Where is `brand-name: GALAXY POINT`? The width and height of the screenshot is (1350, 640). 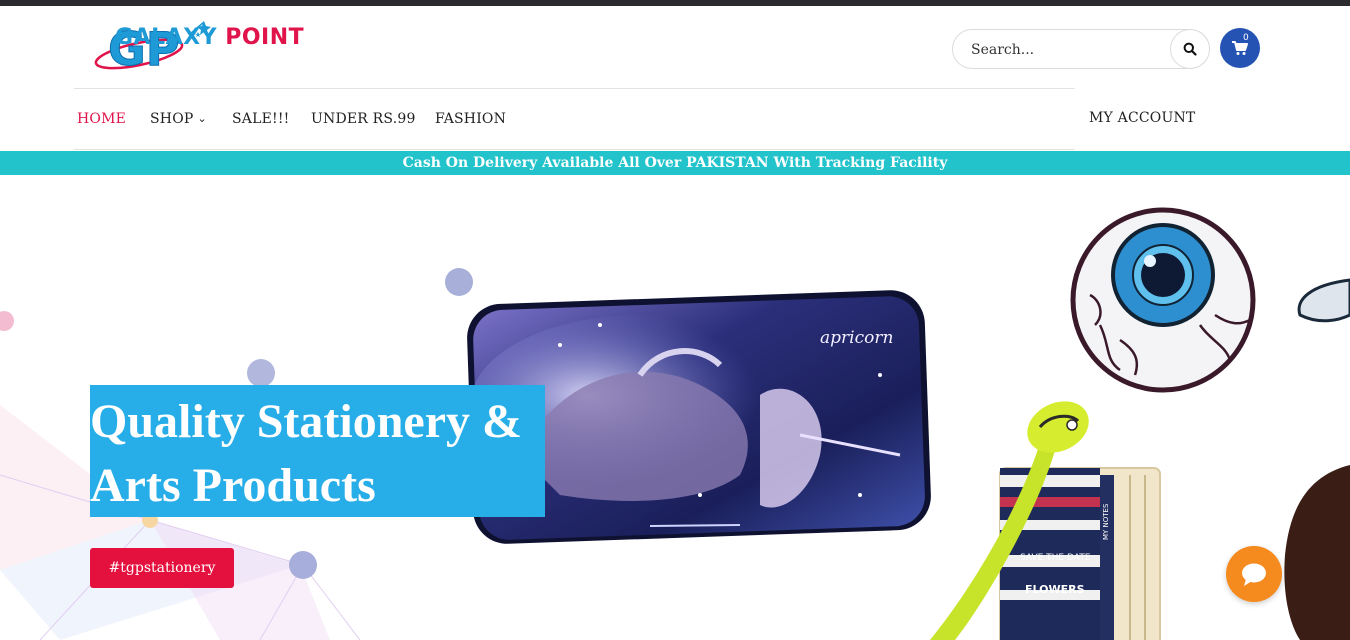 brand-name: GALAXY POINT is located at coordinates (209, 37).